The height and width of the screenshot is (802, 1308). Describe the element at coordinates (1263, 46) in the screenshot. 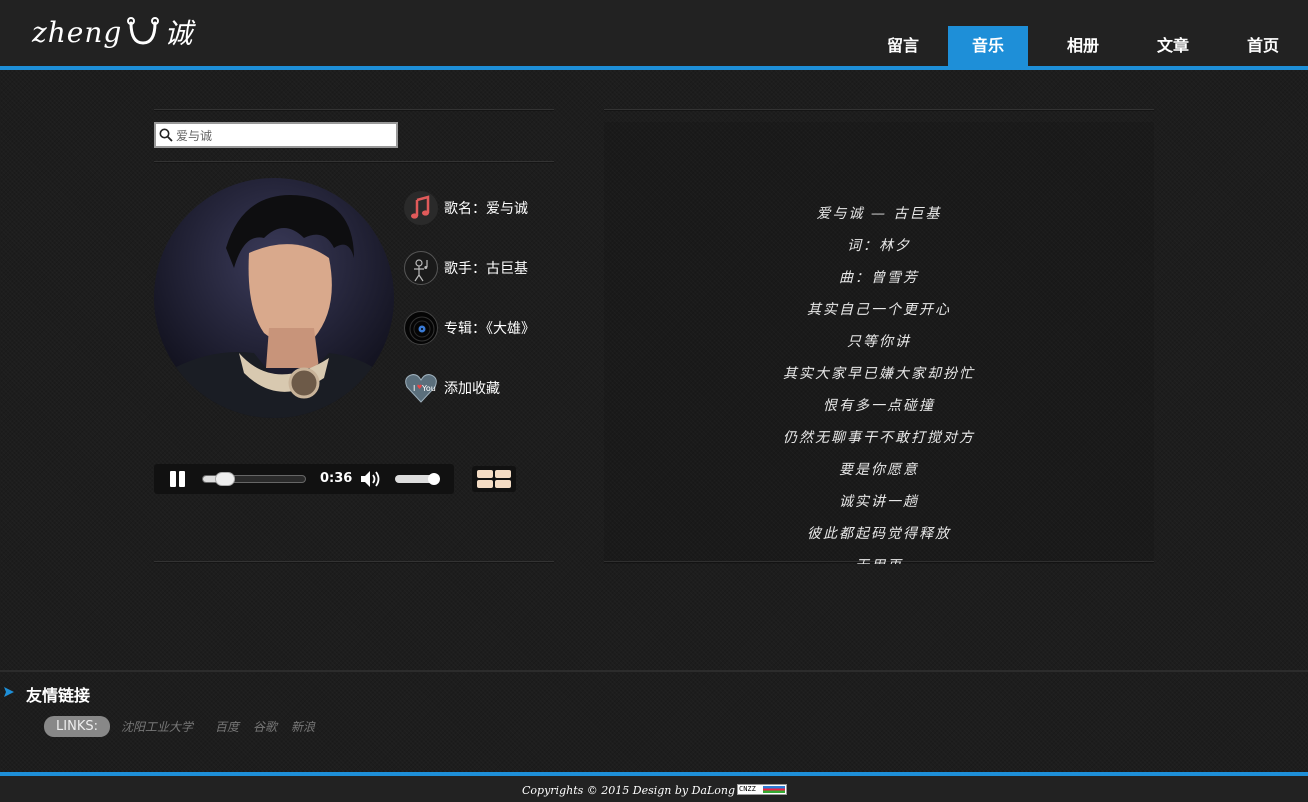

I see `nav-item-home: 首页` at that location.